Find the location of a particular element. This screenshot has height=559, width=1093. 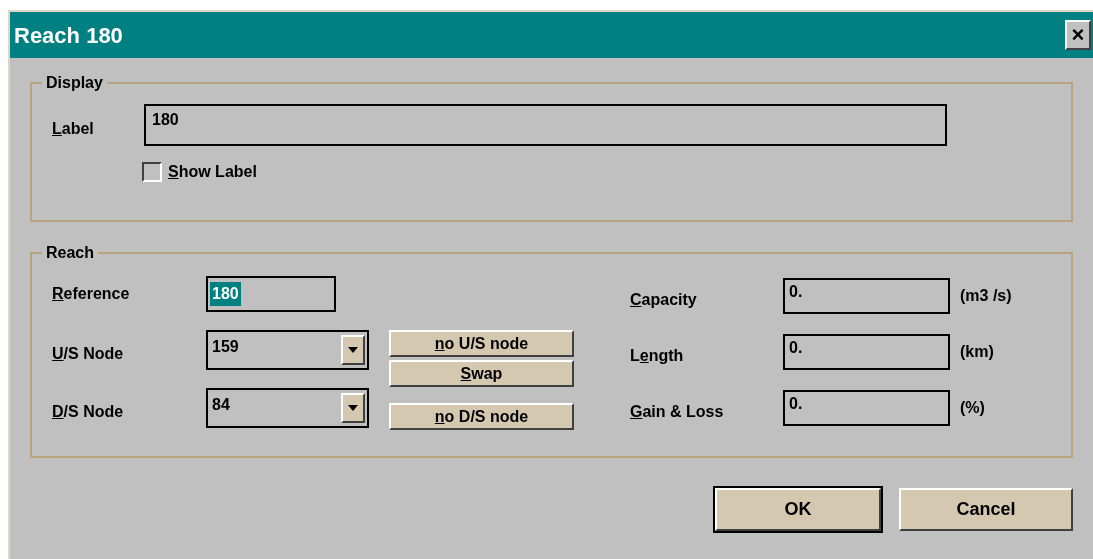

reference-field: 180 is located at coordinates (271, 294).